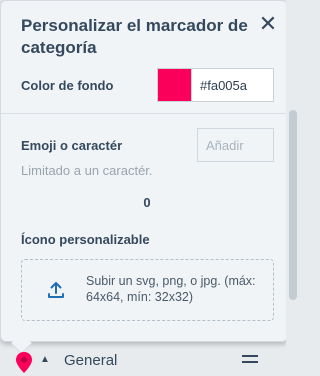 Image resolution: width=320 pixels, height=376 pixels. What do you see at coordinates (174, 85) in the screenshot?
I see `color-swatch` at bounding box center [174, 85].